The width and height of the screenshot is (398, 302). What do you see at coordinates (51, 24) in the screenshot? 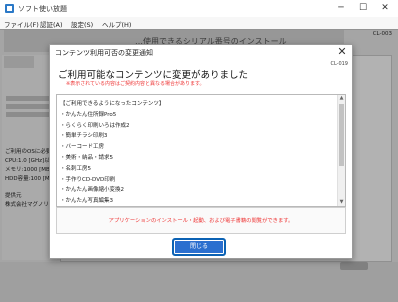
I see `menu-auth: 認証(A)` at bounding box center [51, 24].